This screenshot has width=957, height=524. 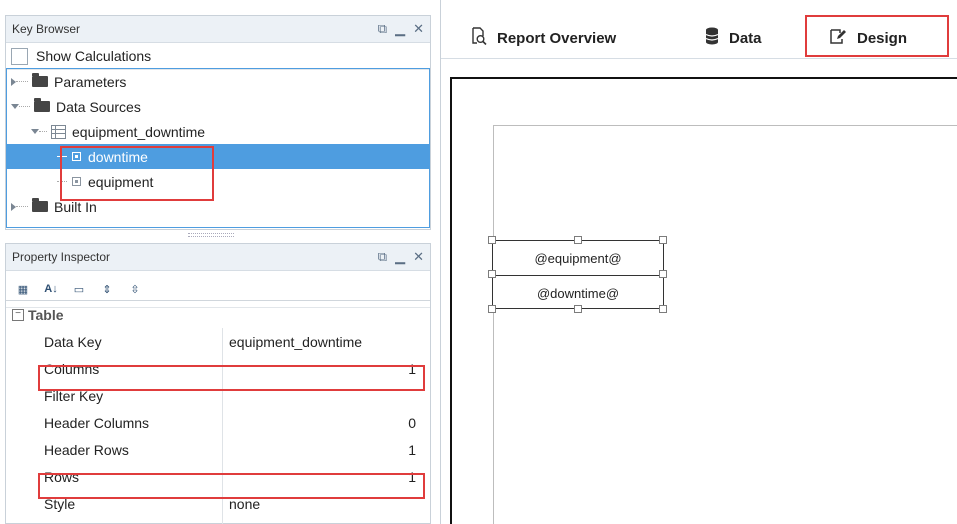 What do you see at coordinates (60, 503) in the screenshot?
I see `prop-key: Style` at bounding box center [60, 503].